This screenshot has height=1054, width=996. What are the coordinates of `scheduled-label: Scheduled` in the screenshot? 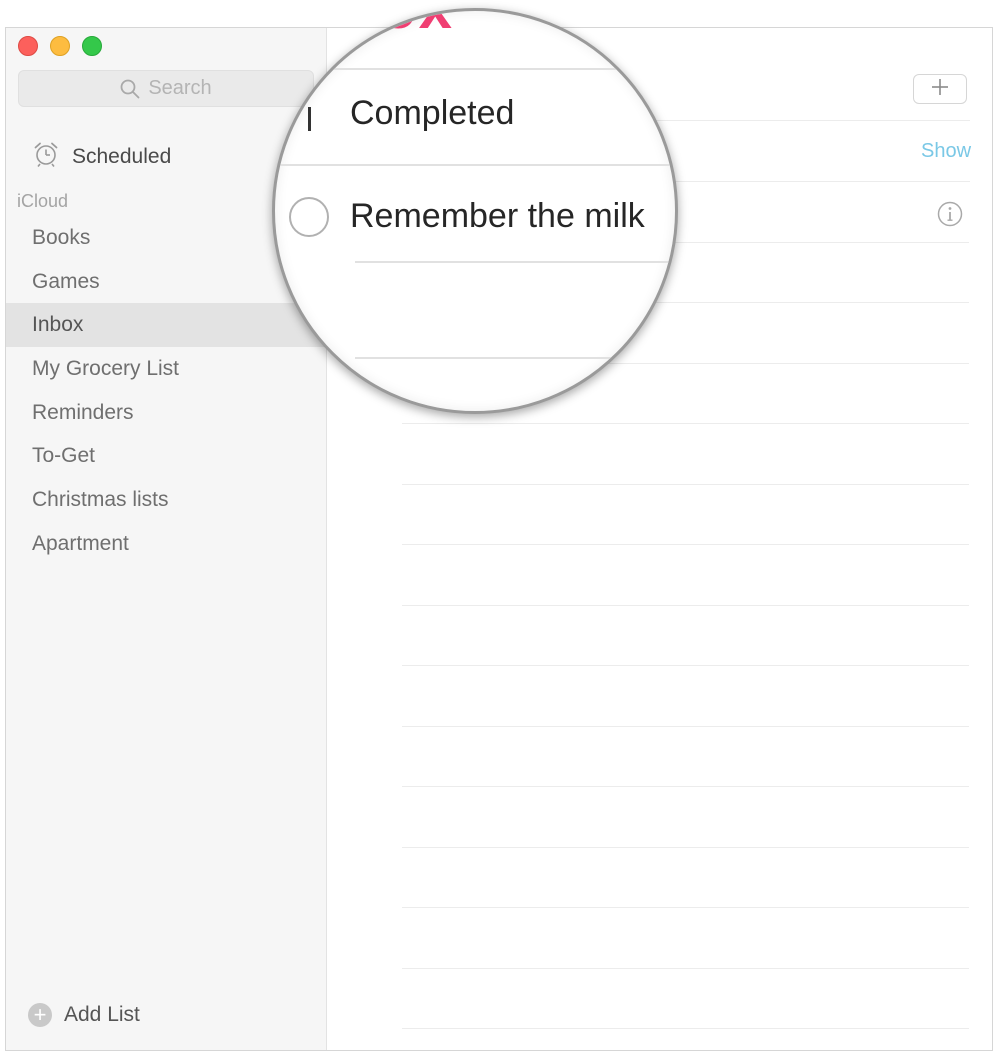 It's located at (122, 156).